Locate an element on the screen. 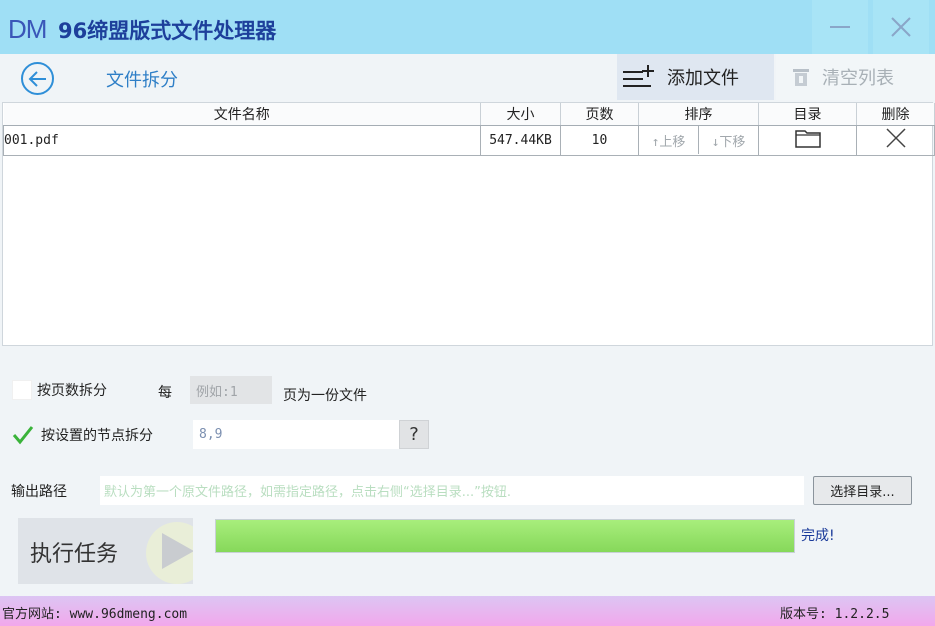  delete-icon is located at coordinates (896, 138).